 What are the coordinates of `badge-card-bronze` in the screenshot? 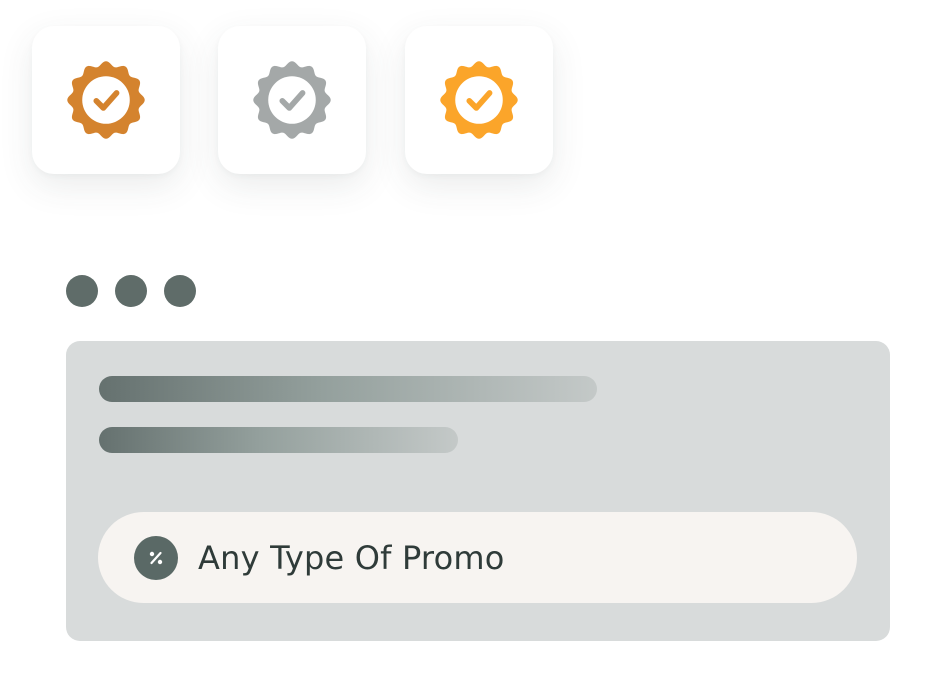 It's located at (106, 100).